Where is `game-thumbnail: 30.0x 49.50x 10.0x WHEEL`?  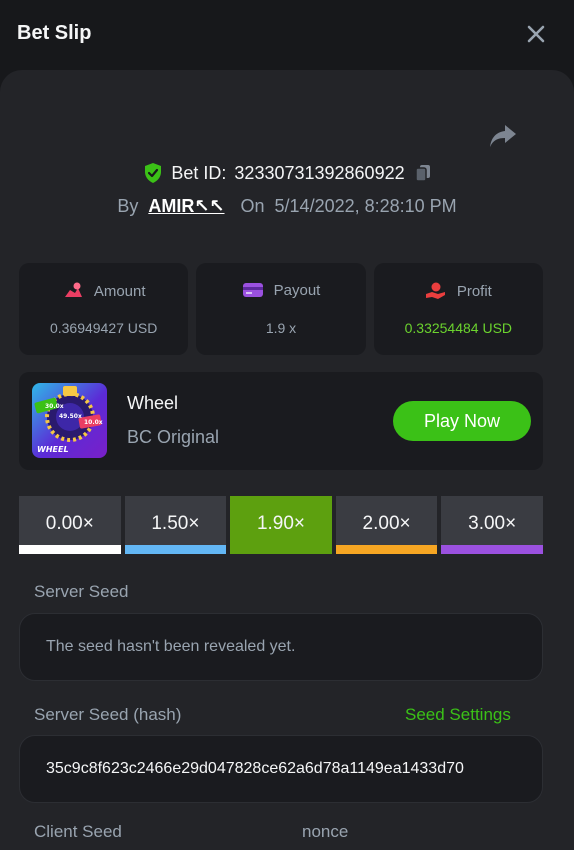 game-thumbnail: 30.0x 49.50x 10.0x WHEEL is located at coordinates (69, 420).